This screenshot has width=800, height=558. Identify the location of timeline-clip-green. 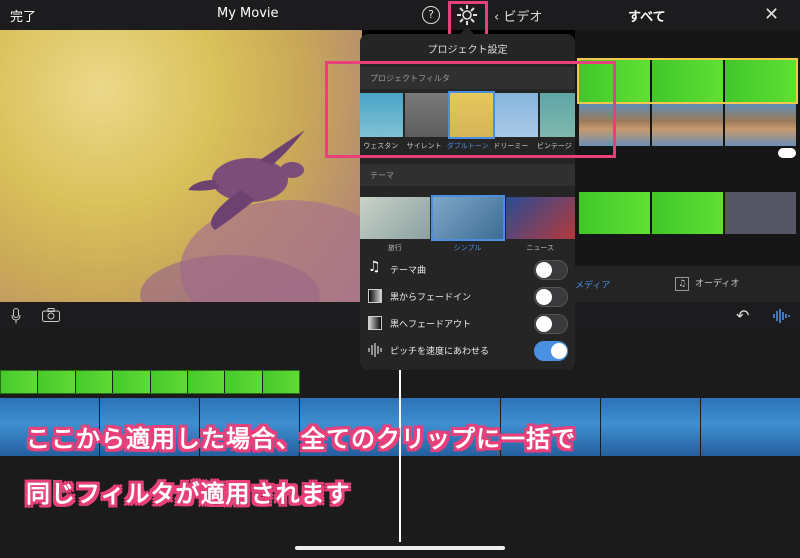
(150, 382).